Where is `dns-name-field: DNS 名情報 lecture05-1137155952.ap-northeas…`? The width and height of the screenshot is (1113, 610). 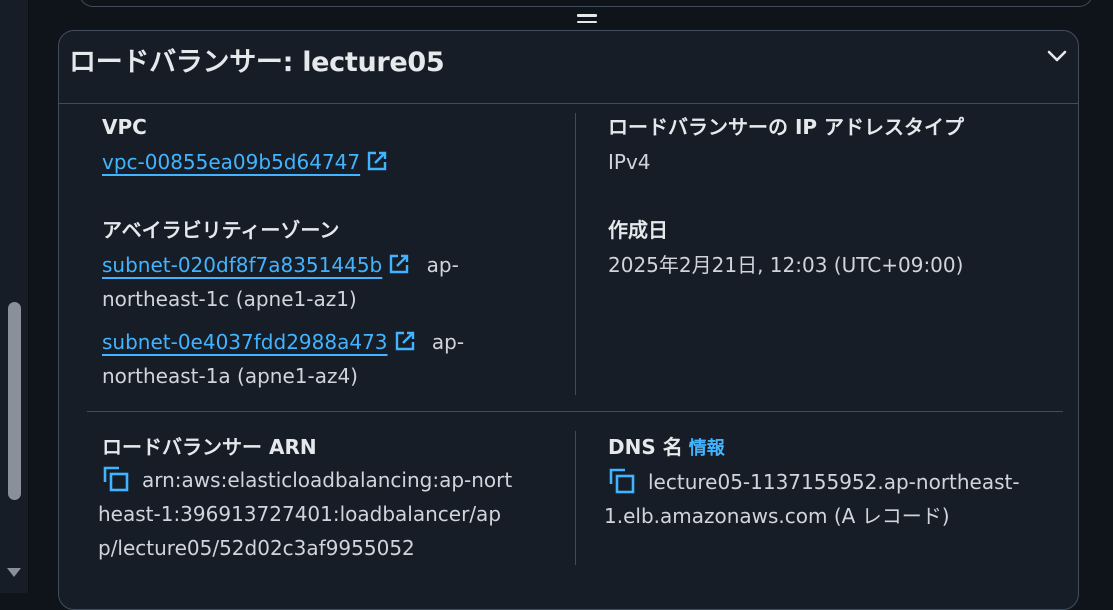
dns-name-field: DNS 名情報 lecture05-1137155952.ap-northeas… is located at coordinates (812, 484).